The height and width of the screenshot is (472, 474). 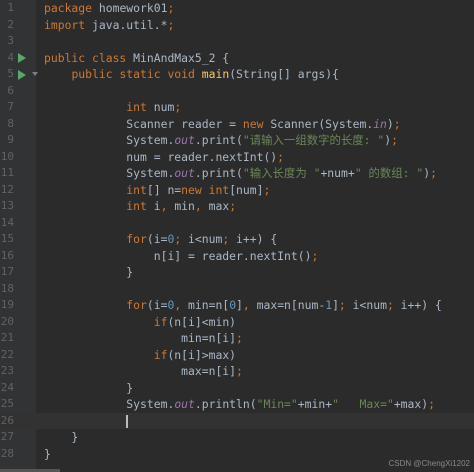 I want to click on line-number: 25, so click(x=7, y=403).